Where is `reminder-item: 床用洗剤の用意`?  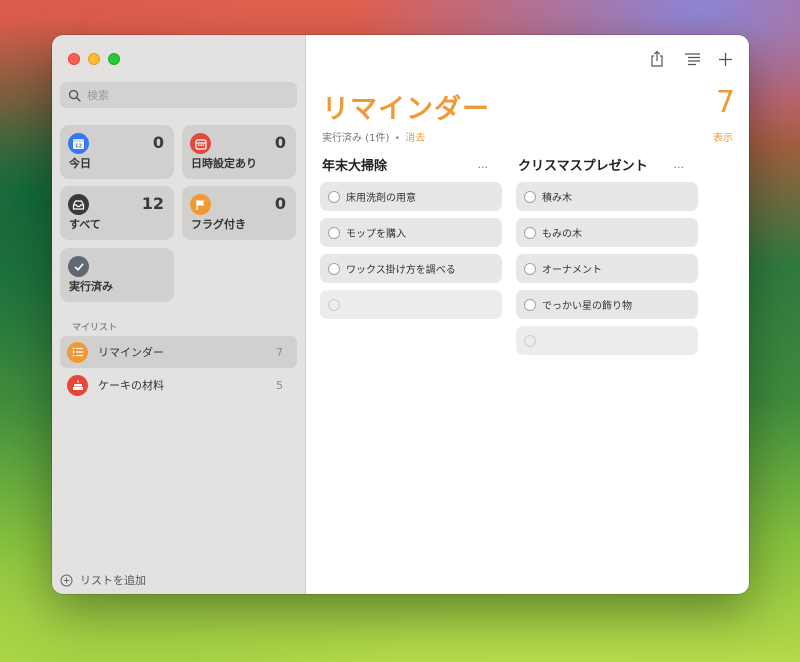
reminder-item: 床用洗剤の用意 is located at coordinates (411, 196).